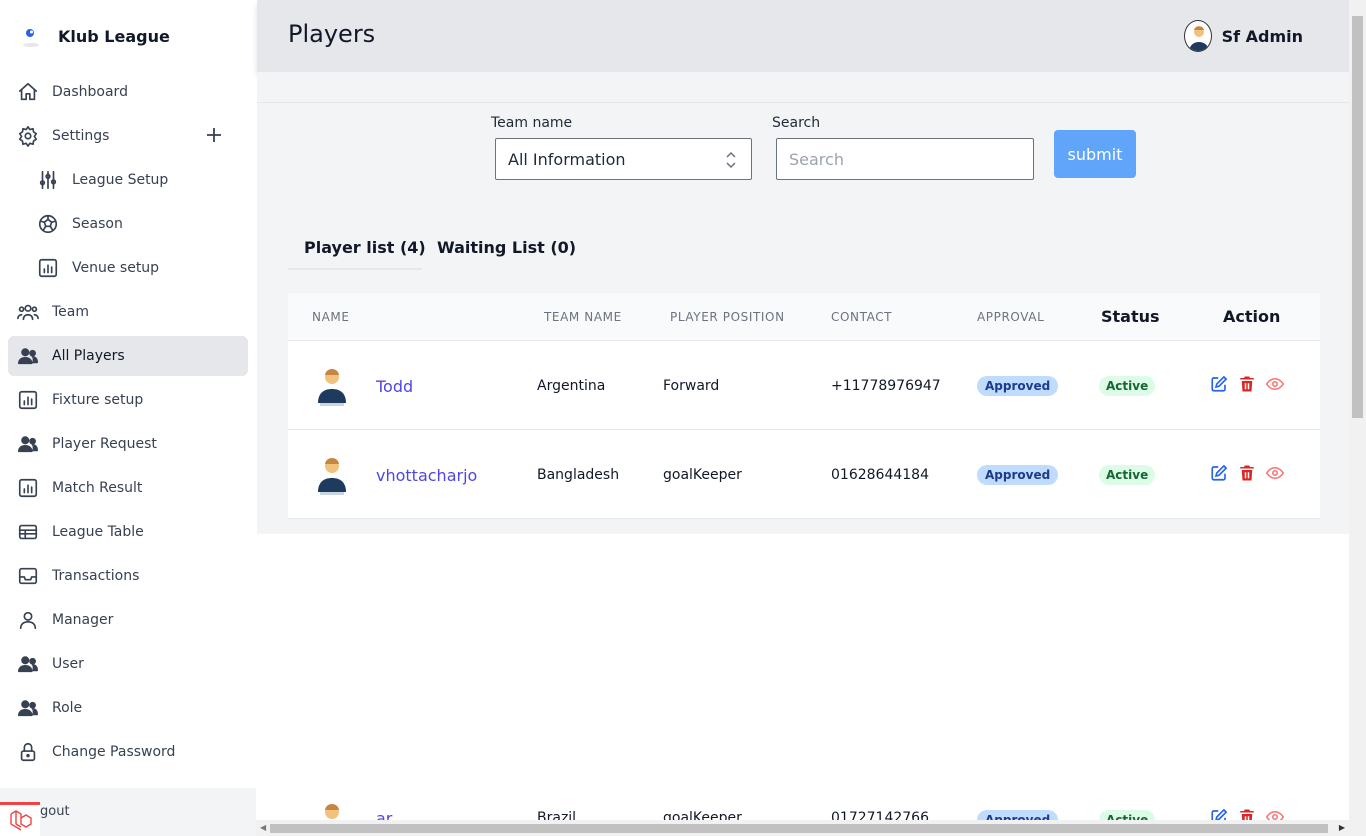 This screenshot has width=1366, height=836. I want to click on sidebar-item-league-table: League Table, so click(128, 532).